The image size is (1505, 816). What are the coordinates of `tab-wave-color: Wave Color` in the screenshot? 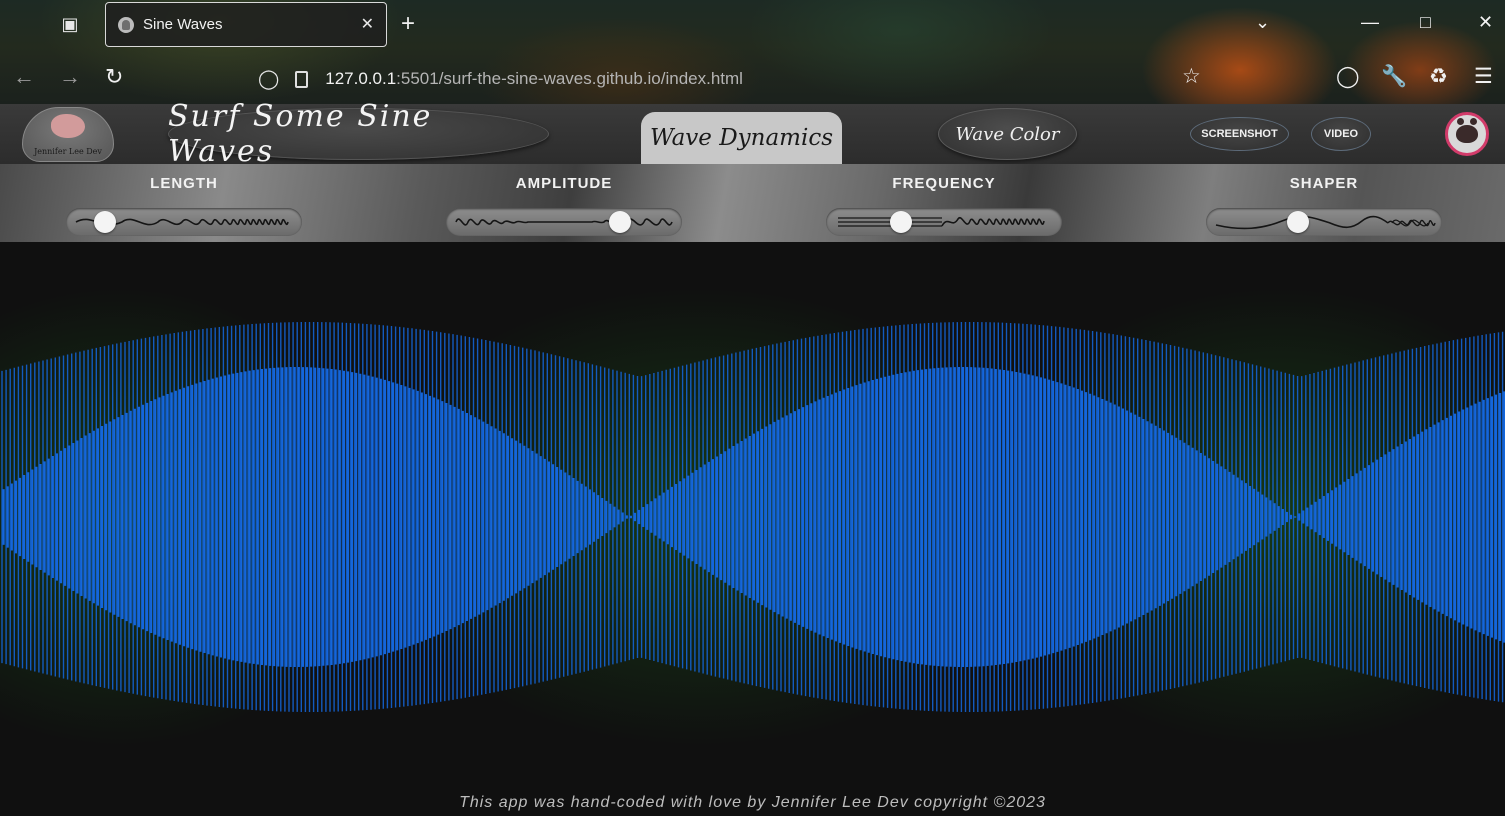 It's located at (1007, 134).